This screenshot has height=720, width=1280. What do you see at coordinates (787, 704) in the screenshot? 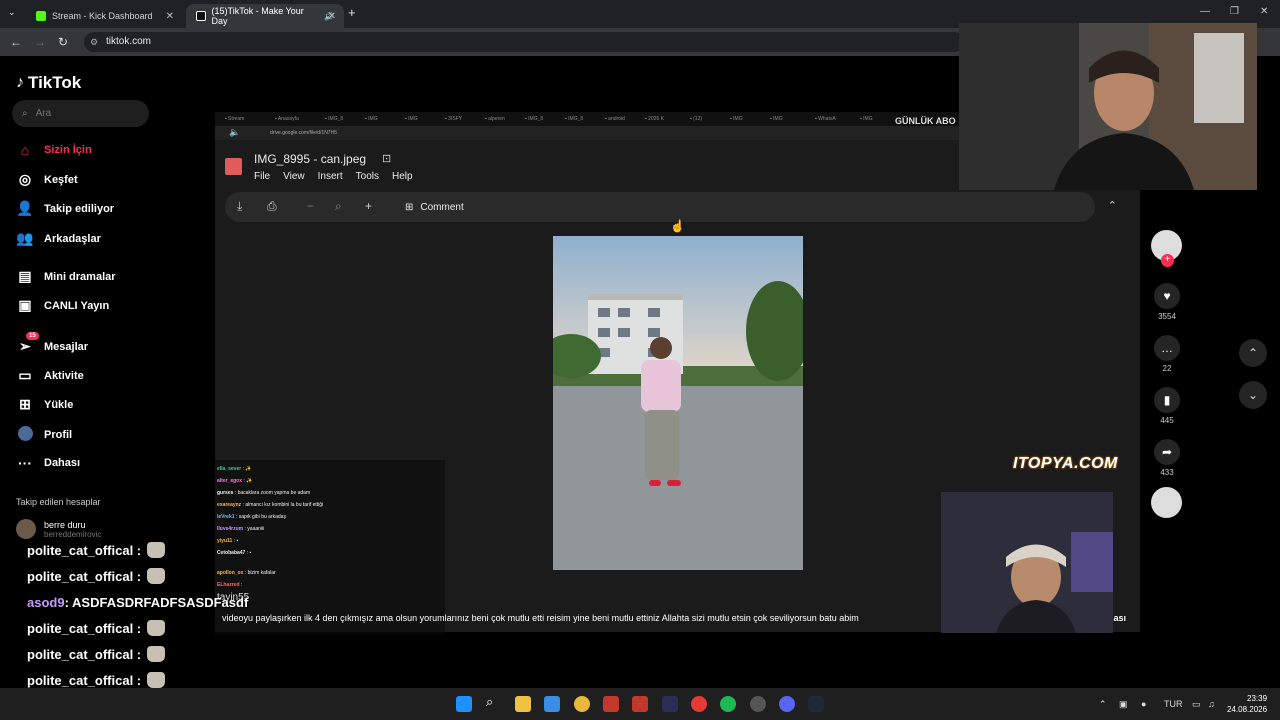
I see `discord-icon` at bounding box center [787, 704].